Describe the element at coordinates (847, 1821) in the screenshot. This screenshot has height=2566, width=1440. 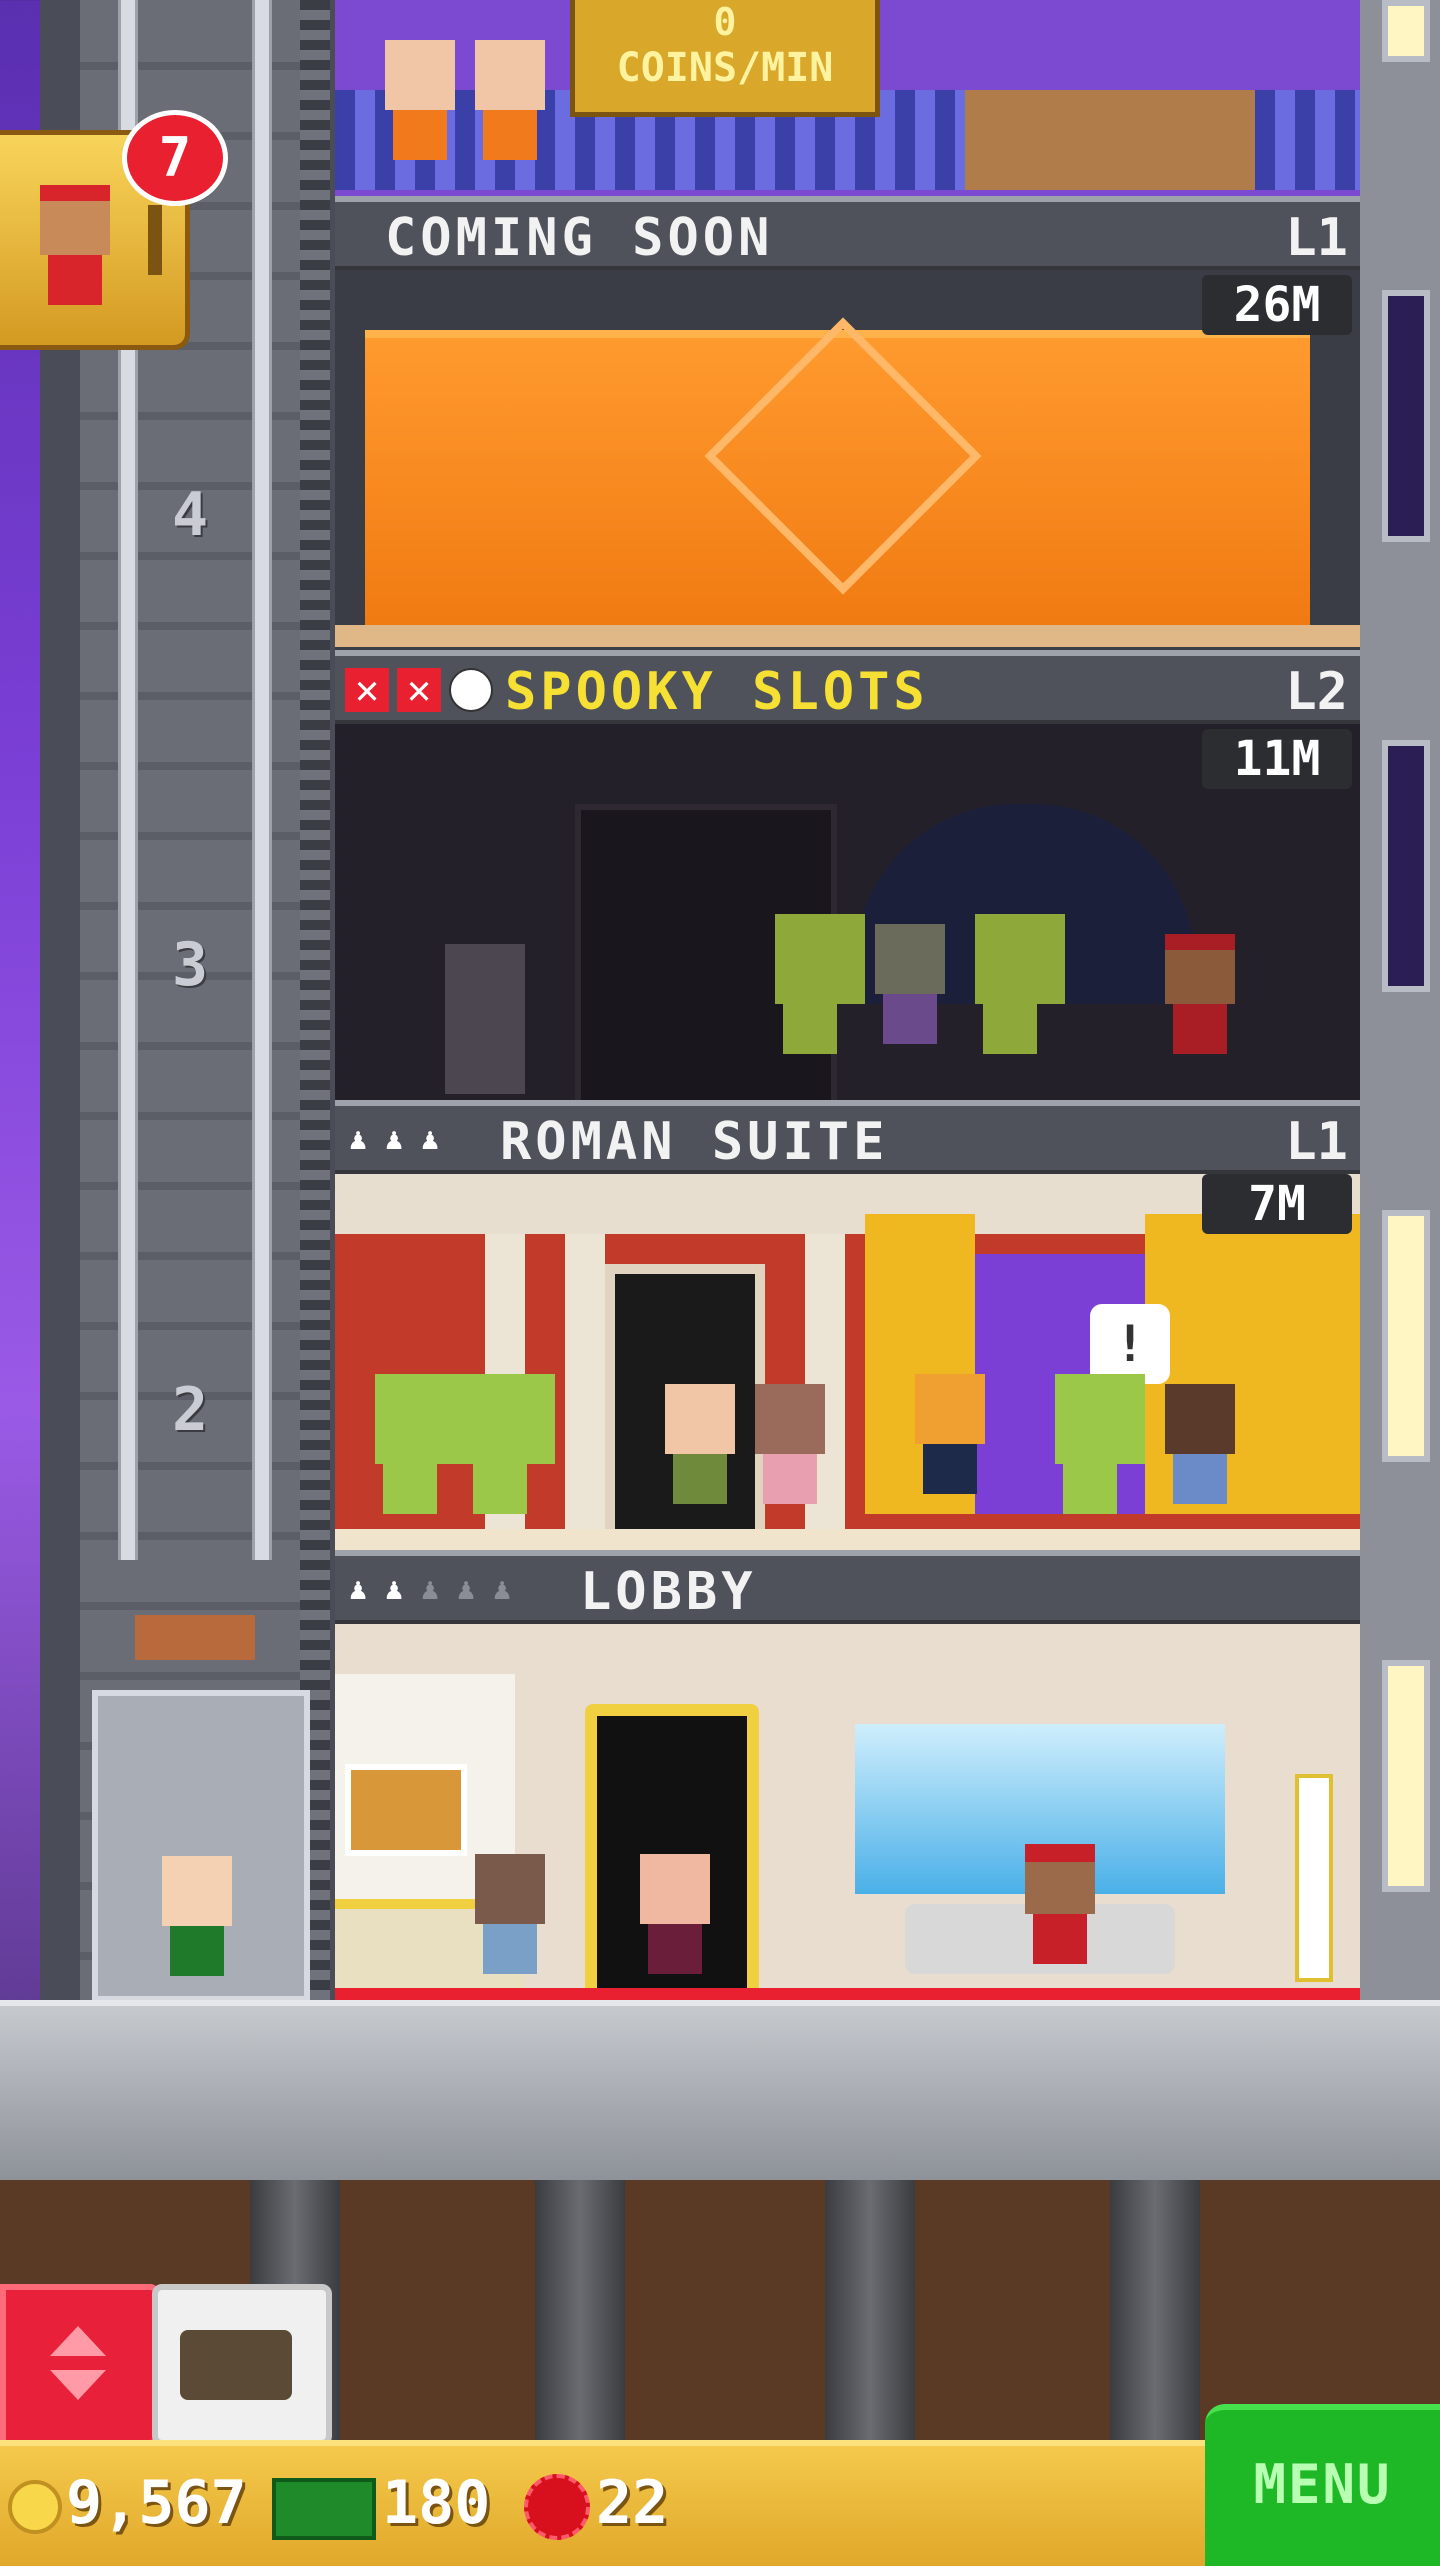
I see `floor-lobby` at that location.